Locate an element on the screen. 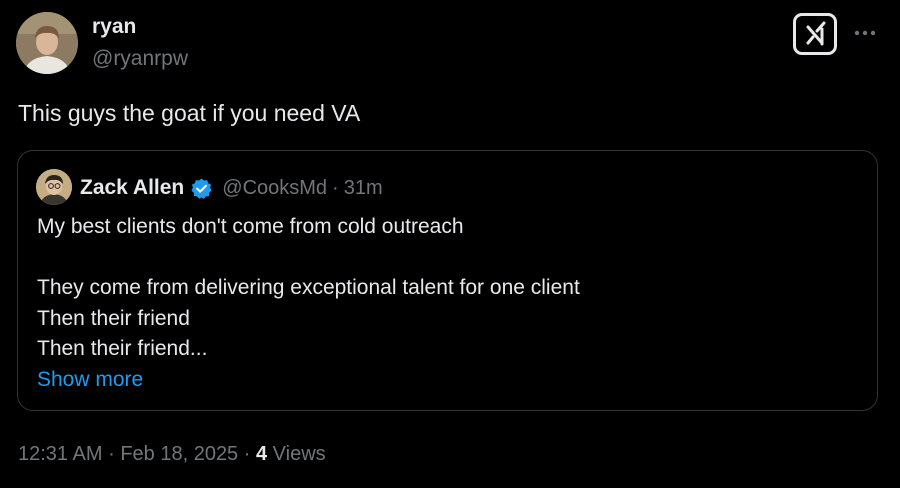  author-avatar is located at coordinates (47, 43).